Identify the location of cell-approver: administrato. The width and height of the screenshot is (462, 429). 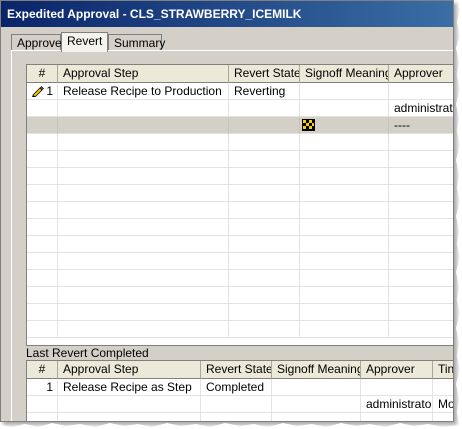
(421, 108).